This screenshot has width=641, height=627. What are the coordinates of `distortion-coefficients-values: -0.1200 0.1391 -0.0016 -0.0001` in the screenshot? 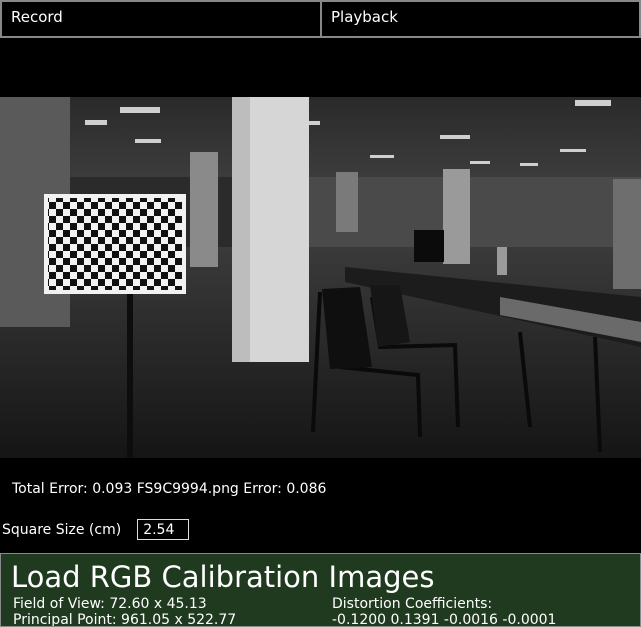 It's located at (444, 619).